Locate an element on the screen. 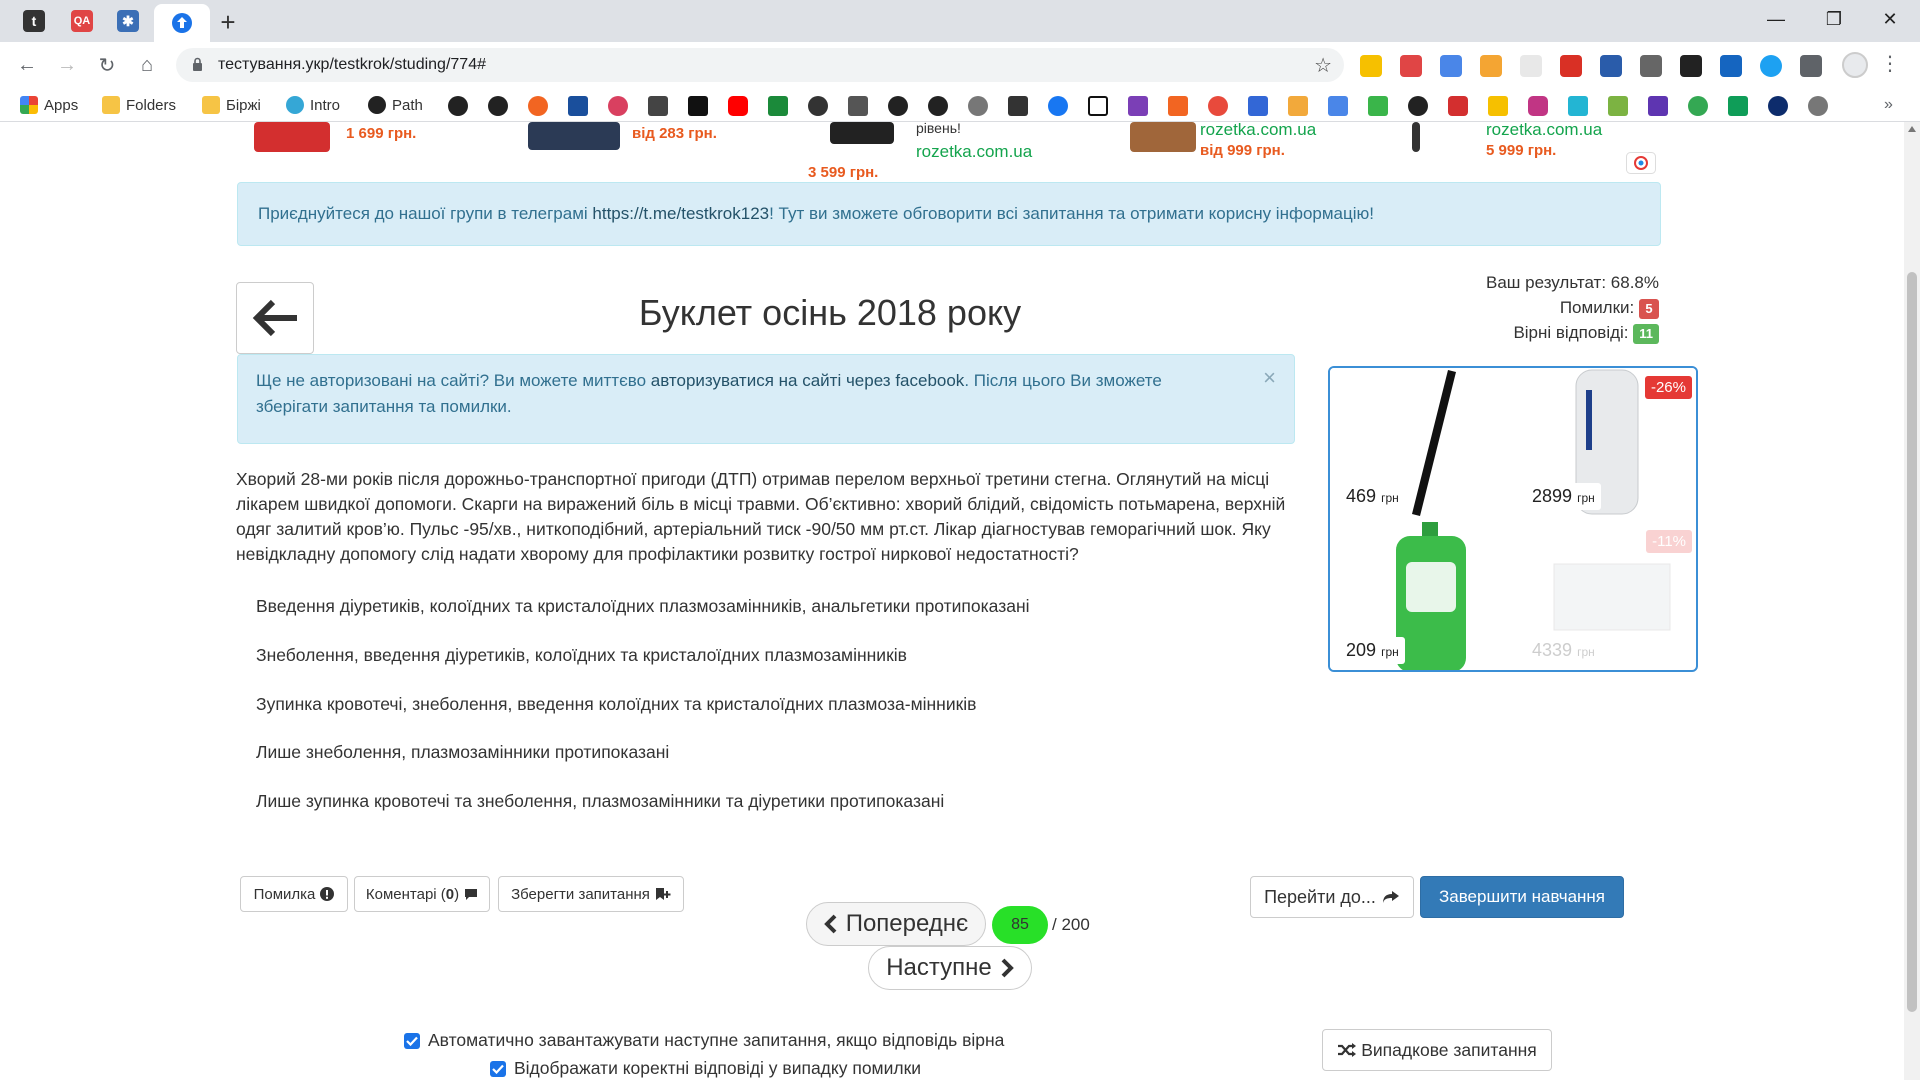 This screenshot has height=1080, width=1920. new-tab-button: + is located at coordinates (228, 22).